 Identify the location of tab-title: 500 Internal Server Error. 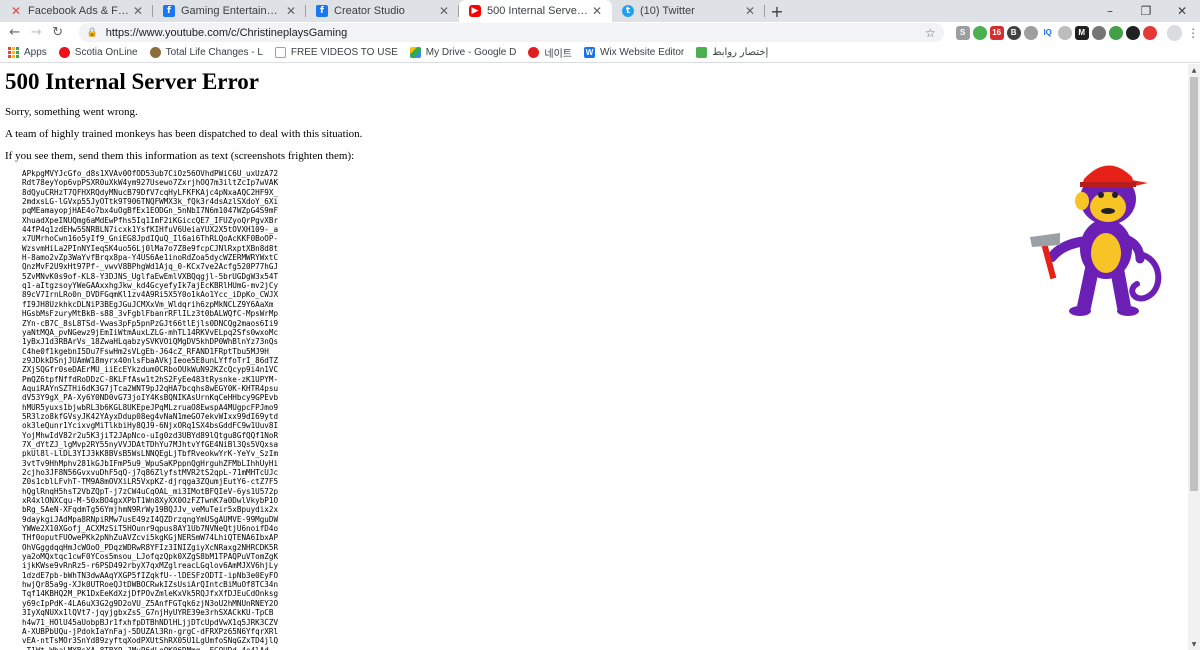
(538, 11).